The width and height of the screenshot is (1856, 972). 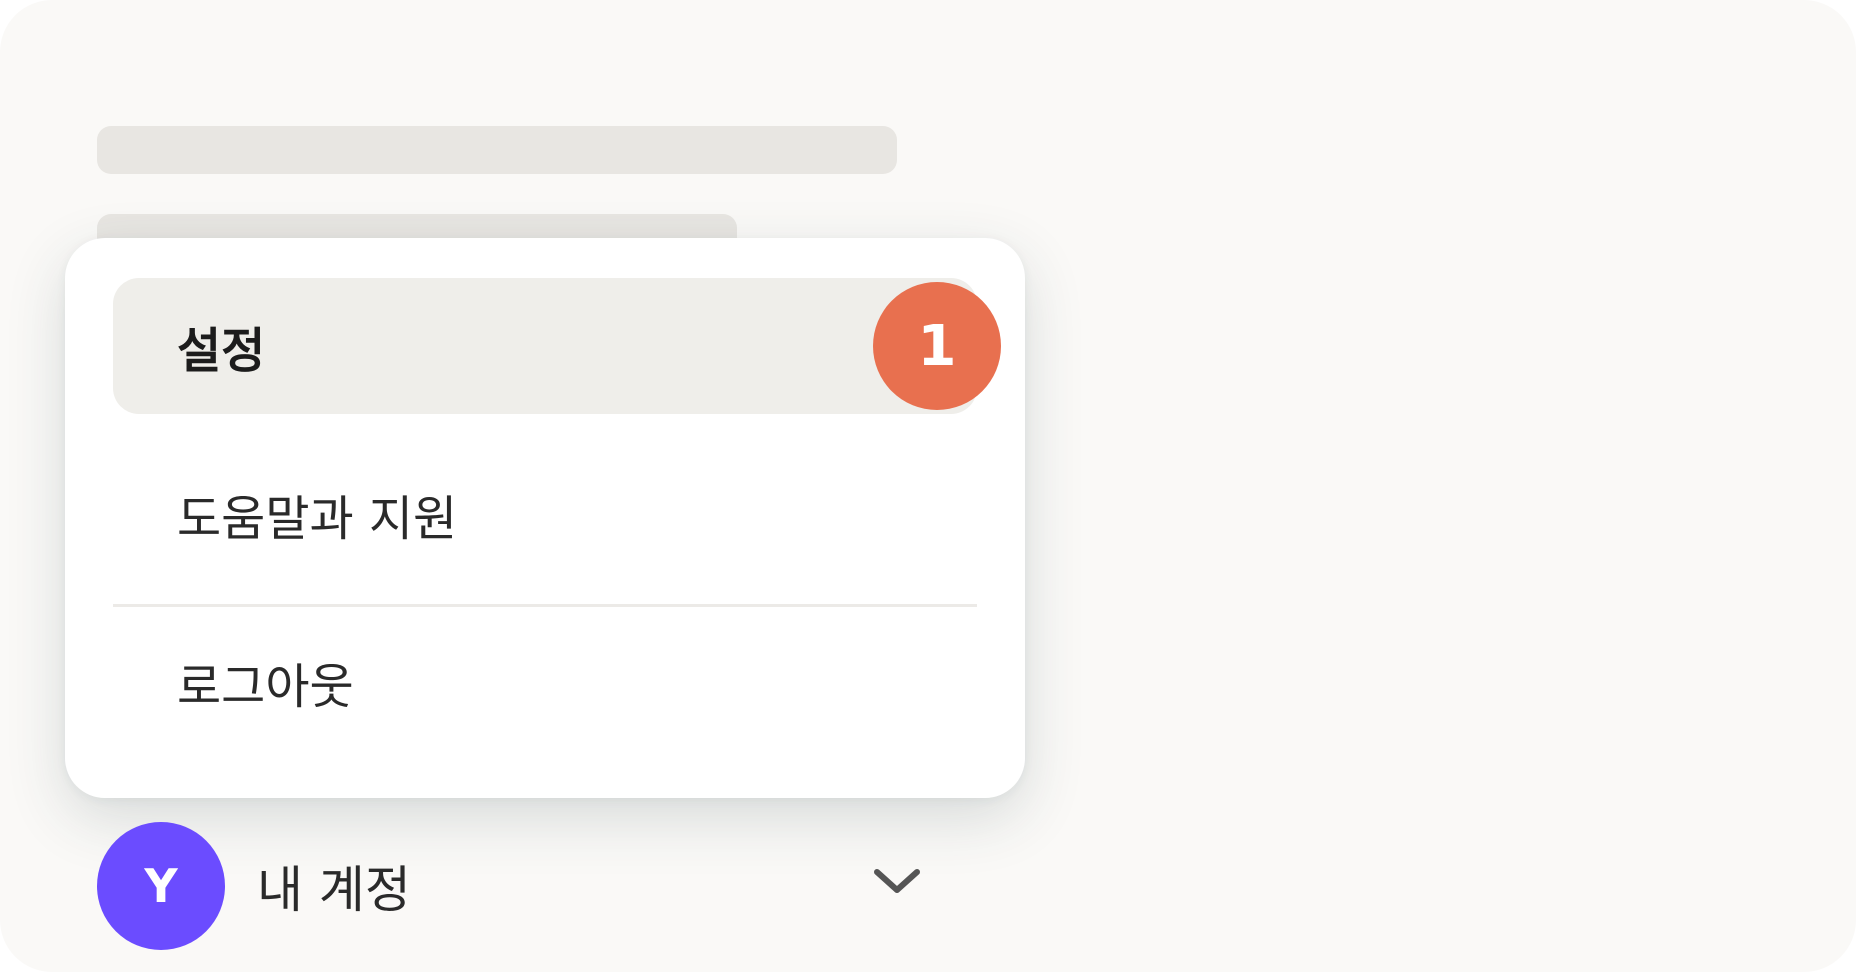 I want to click on menu-item-label: 로그아웃, so click(x=265, y=687).